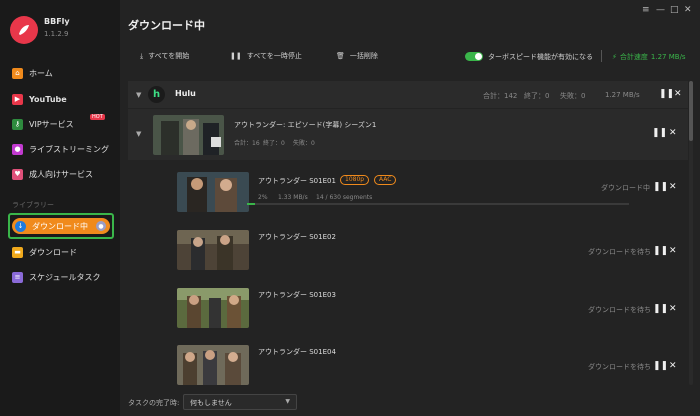 This screenshot has height=416, width=700. I want to click on episode-speed: 1.33 MB/s, so click(293, 197).